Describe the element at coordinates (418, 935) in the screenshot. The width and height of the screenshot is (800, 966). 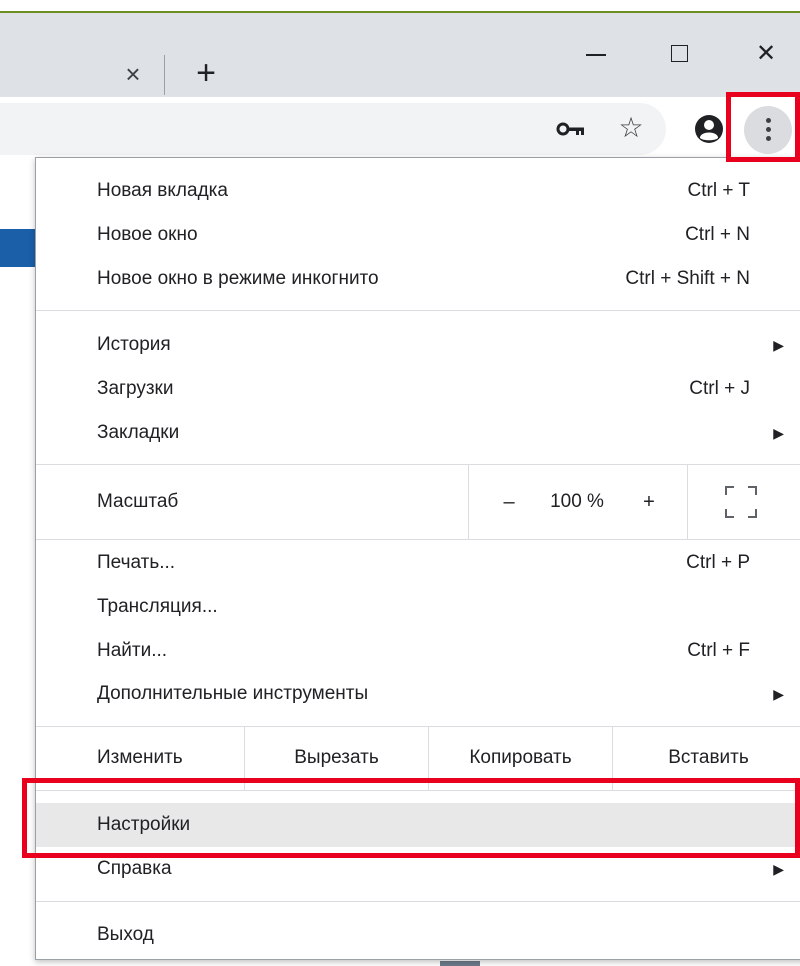
I see `menu-item-exit: Выход` at that location.